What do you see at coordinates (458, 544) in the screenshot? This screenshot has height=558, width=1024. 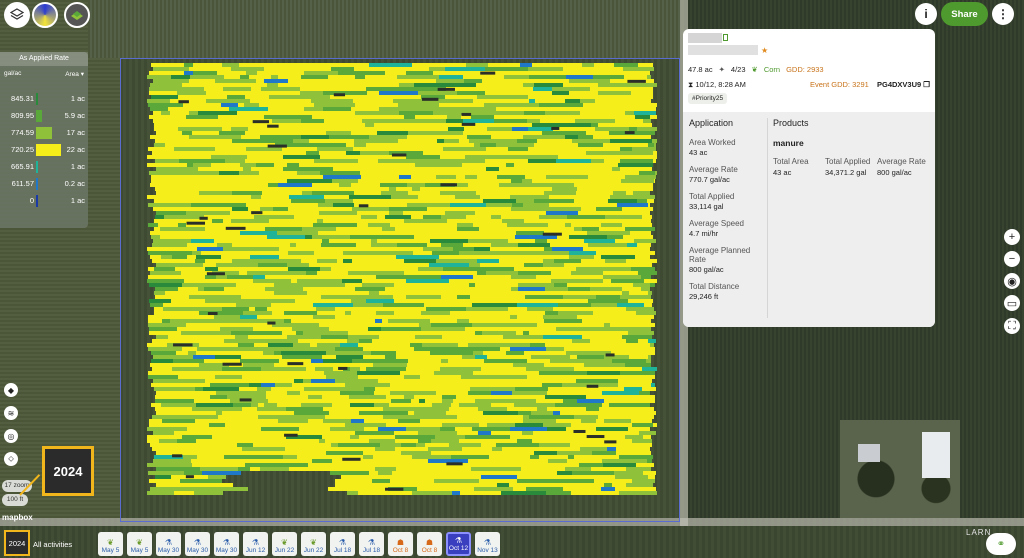 I see `timeline-chip: ⚗ Oct 12` at bounding box center [458, 544].